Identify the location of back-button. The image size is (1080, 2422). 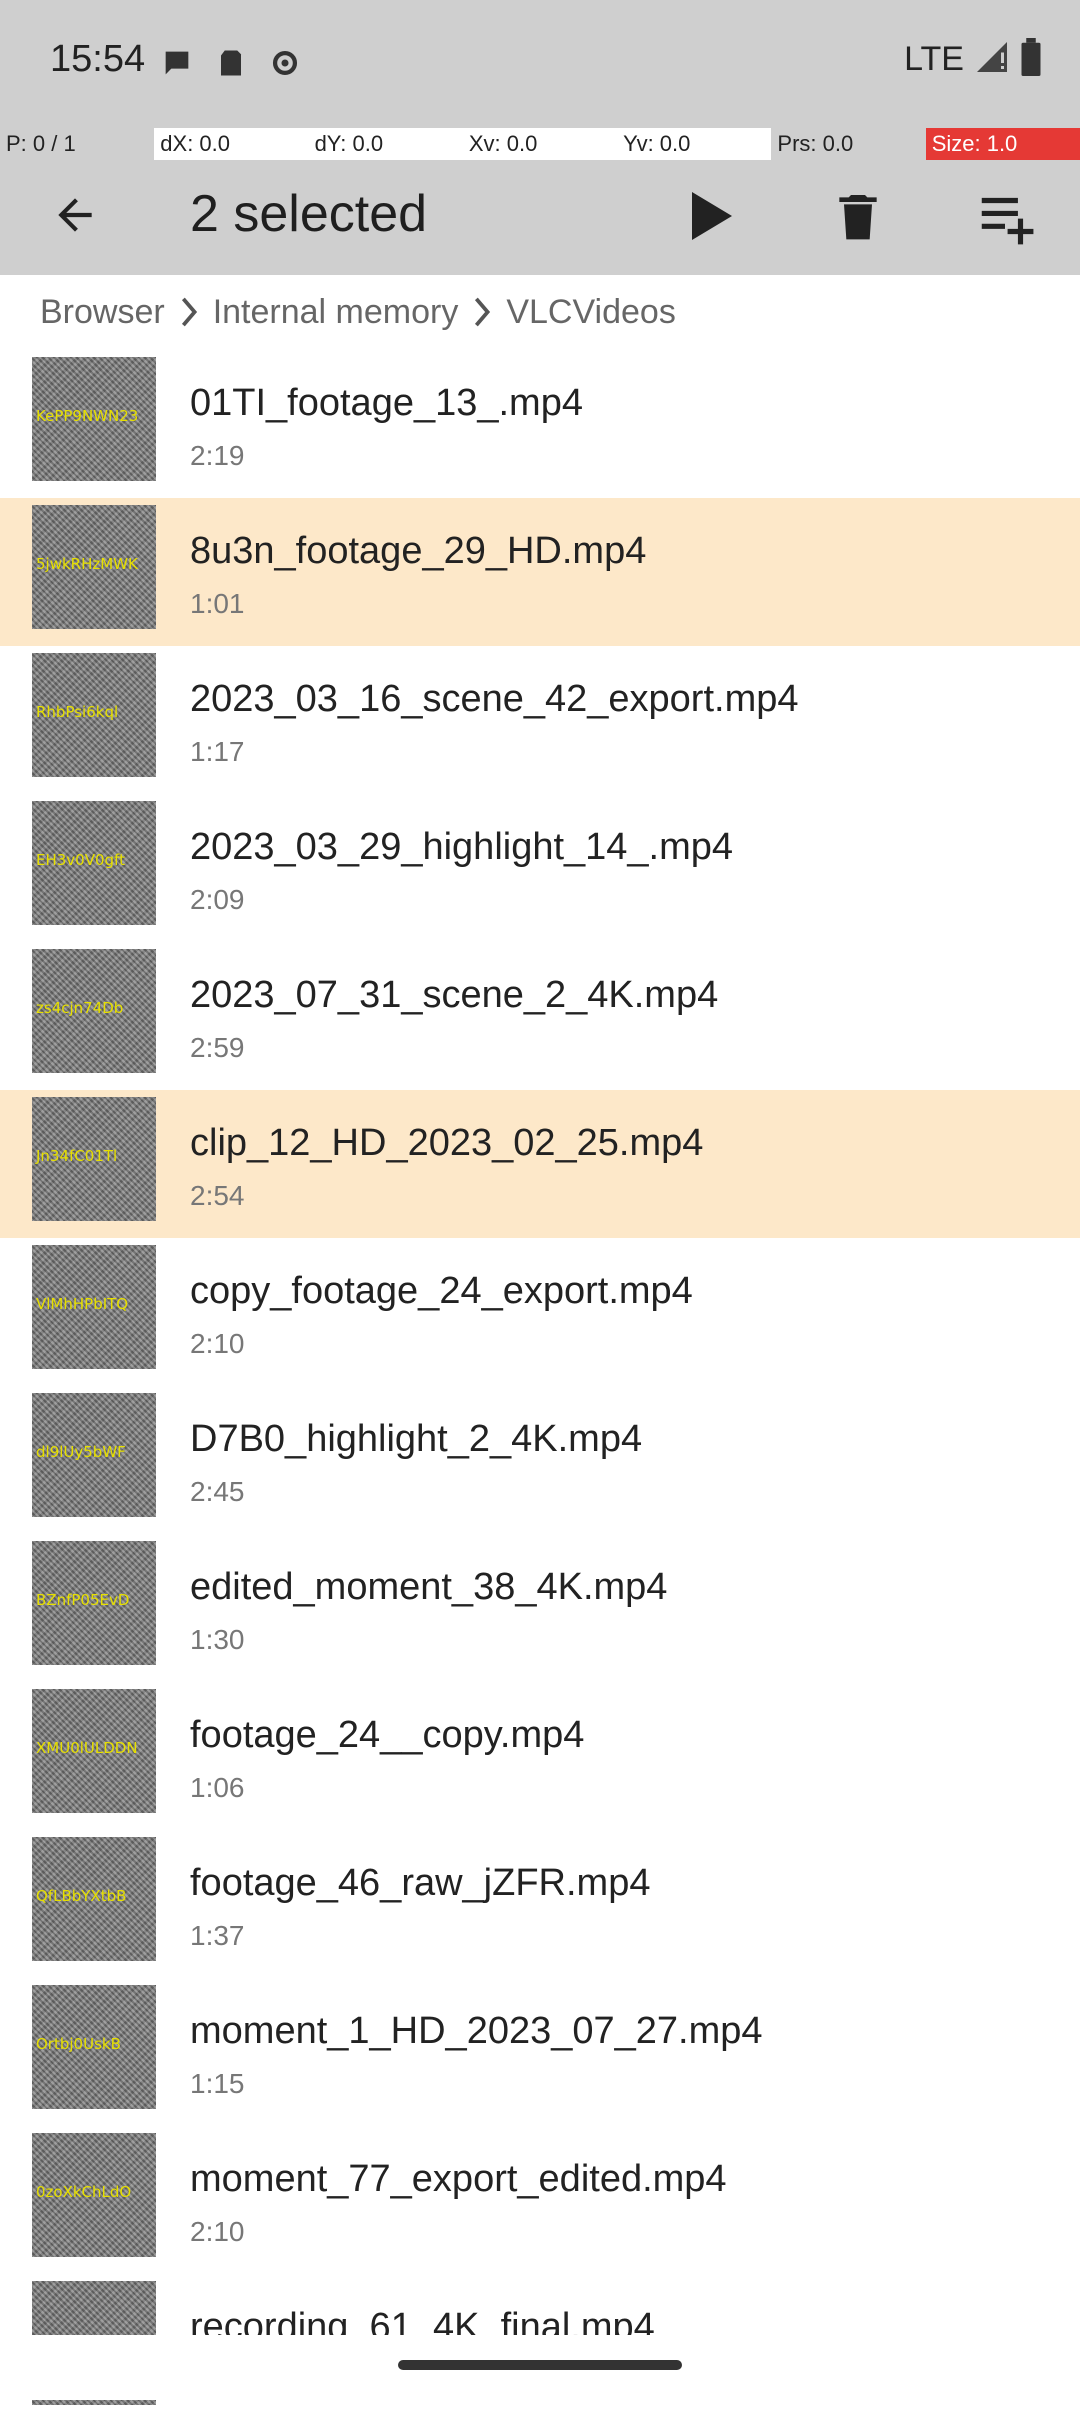
(75, 215).